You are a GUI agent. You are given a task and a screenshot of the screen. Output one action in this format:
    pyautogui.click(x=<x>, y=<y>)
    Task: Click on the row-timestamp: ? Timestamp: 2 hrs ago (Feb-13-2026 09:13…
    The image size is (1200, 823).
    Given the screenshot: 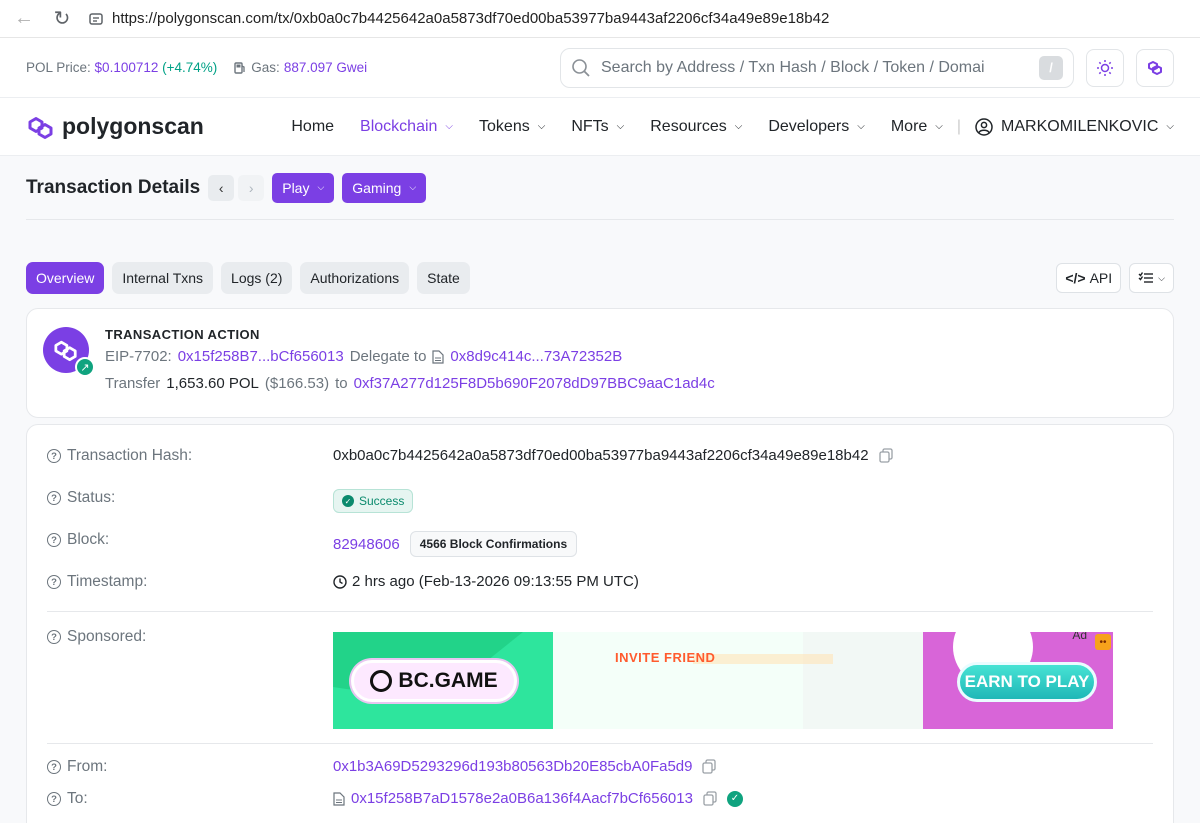 What is the action you would take?
    pyautogui.click(x=600, y=582)
    